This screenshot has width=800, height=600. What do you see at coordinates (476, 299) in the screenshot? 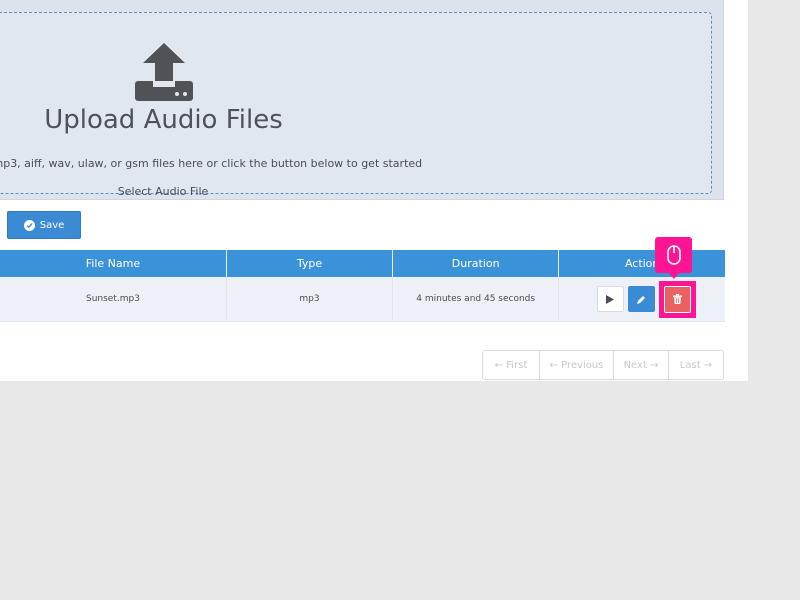
I see `cell-duration: 4 minutes and 45 seconds` at bounding box center [476, 299].